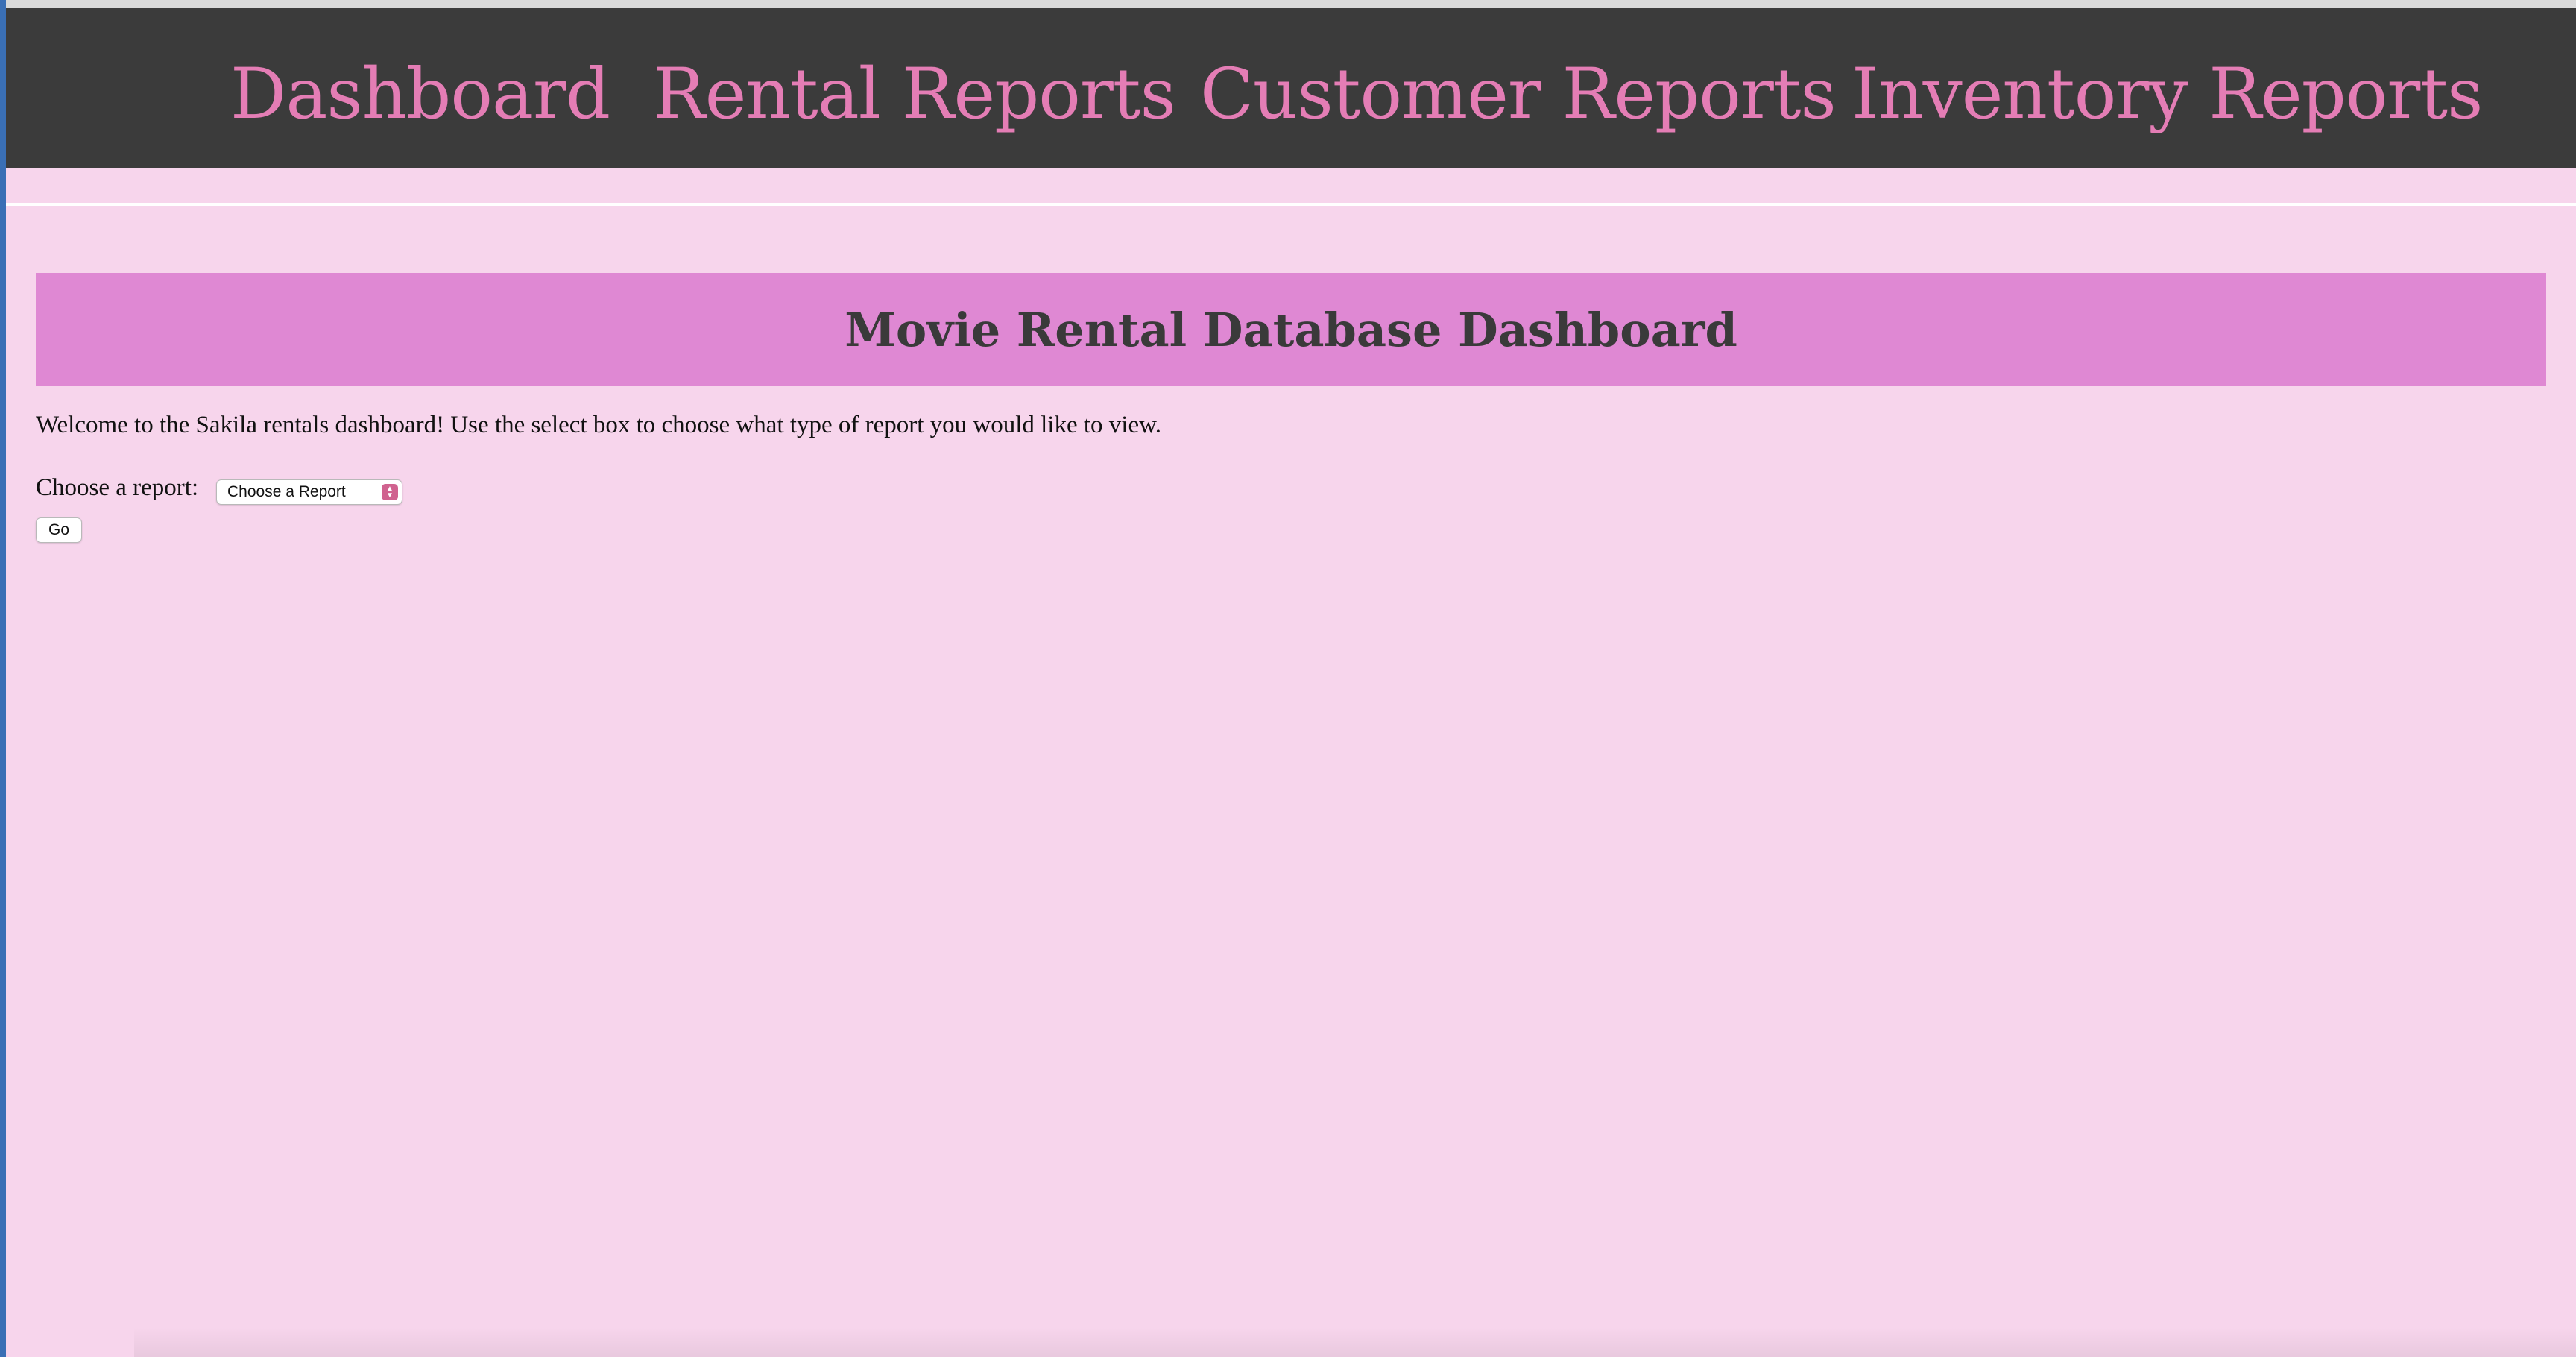  Describe the element at coordinates (1355, 1342) in the screenshot. I see `window-bottom-shadow` at that location.